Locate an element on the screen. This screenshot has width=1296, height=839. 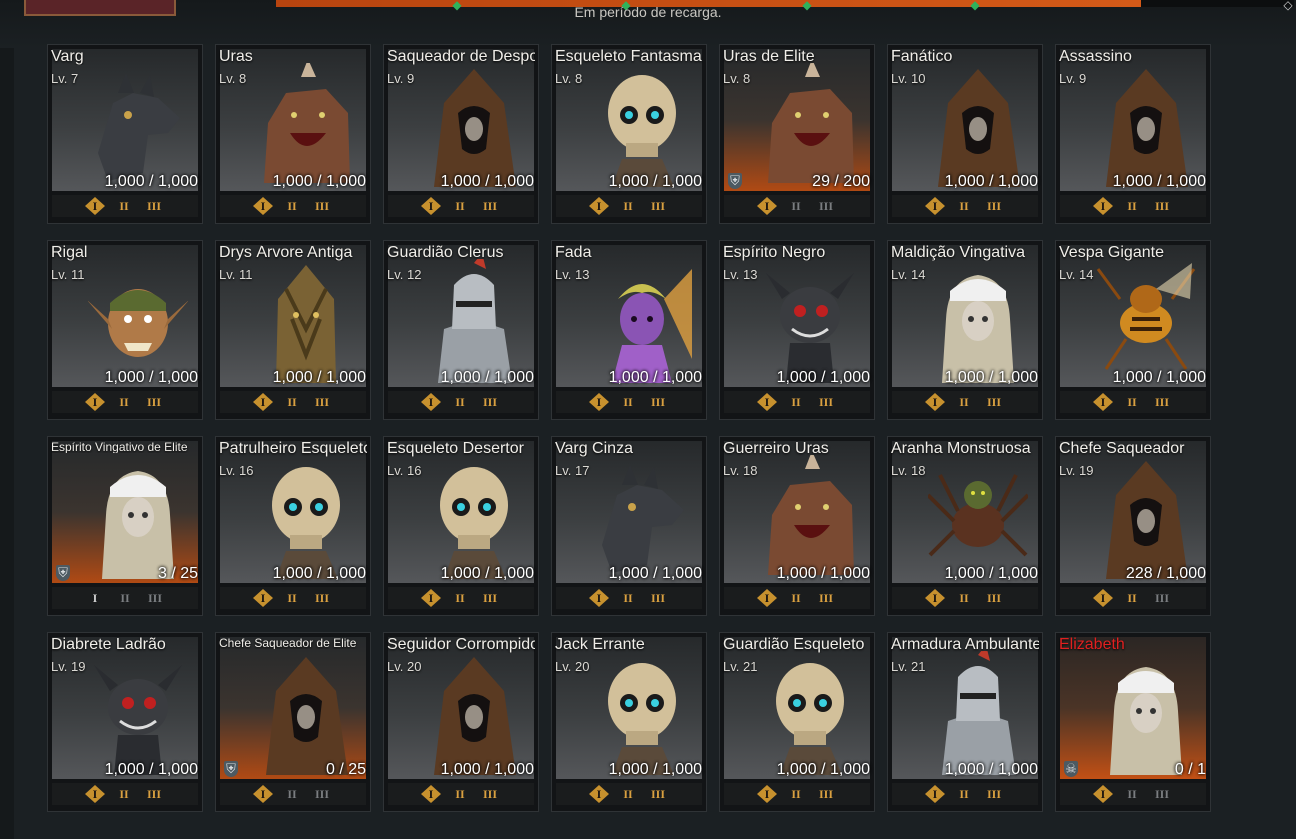
monster-card: Fanático Lv. 10 1,000 / 1,000 I II III is located at coordinates (965, 134).